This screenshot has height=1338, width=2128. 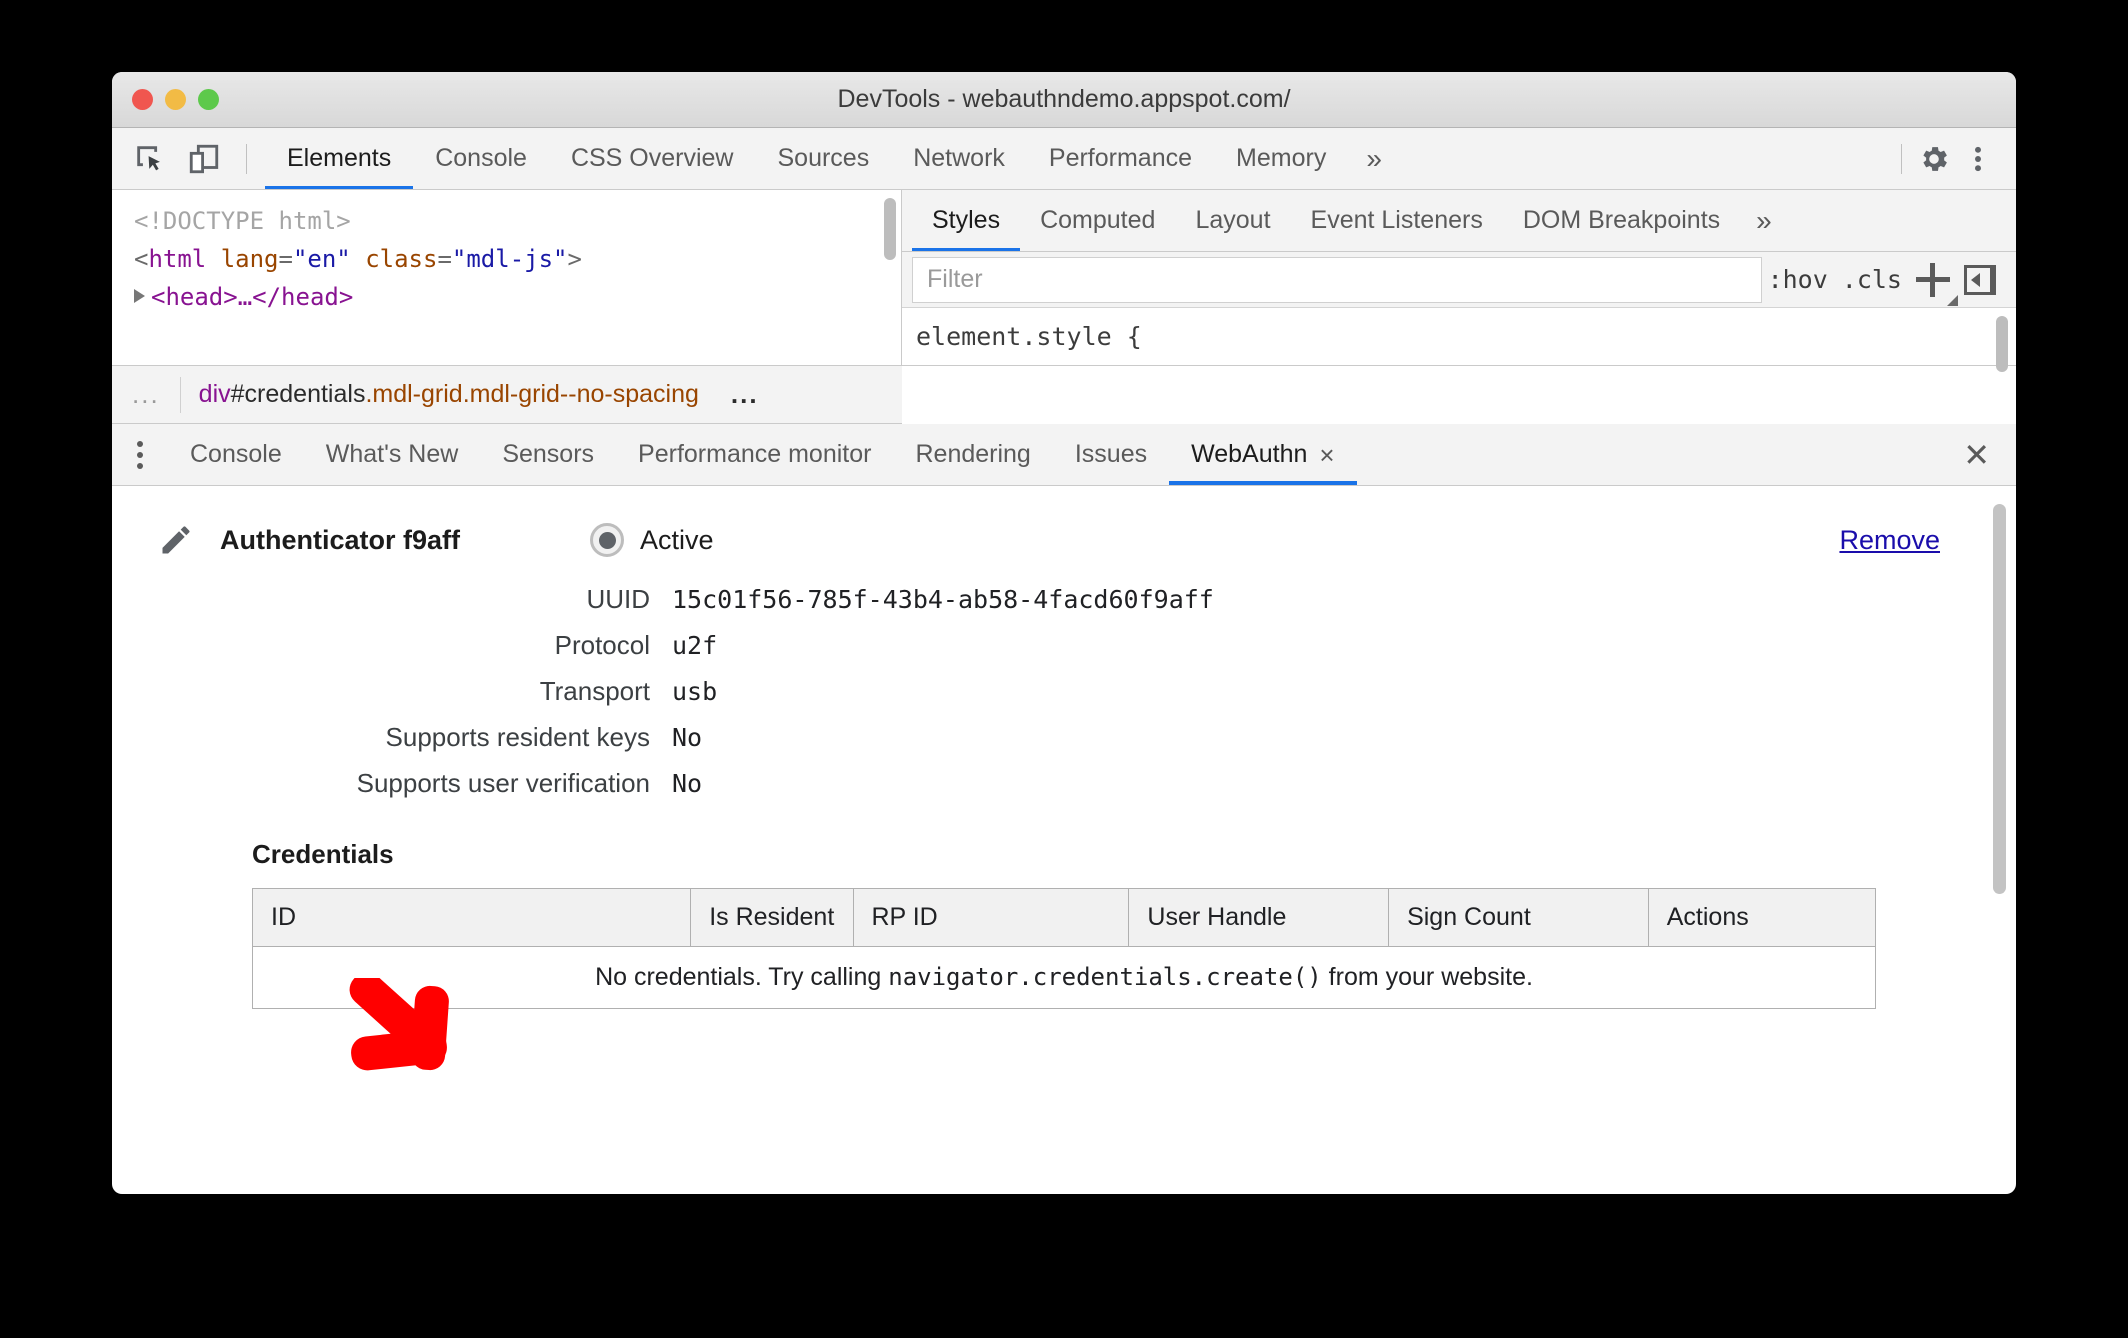 I want to click on more-styles-tabs-chevron-icon: », so click(x=1764, y=220).